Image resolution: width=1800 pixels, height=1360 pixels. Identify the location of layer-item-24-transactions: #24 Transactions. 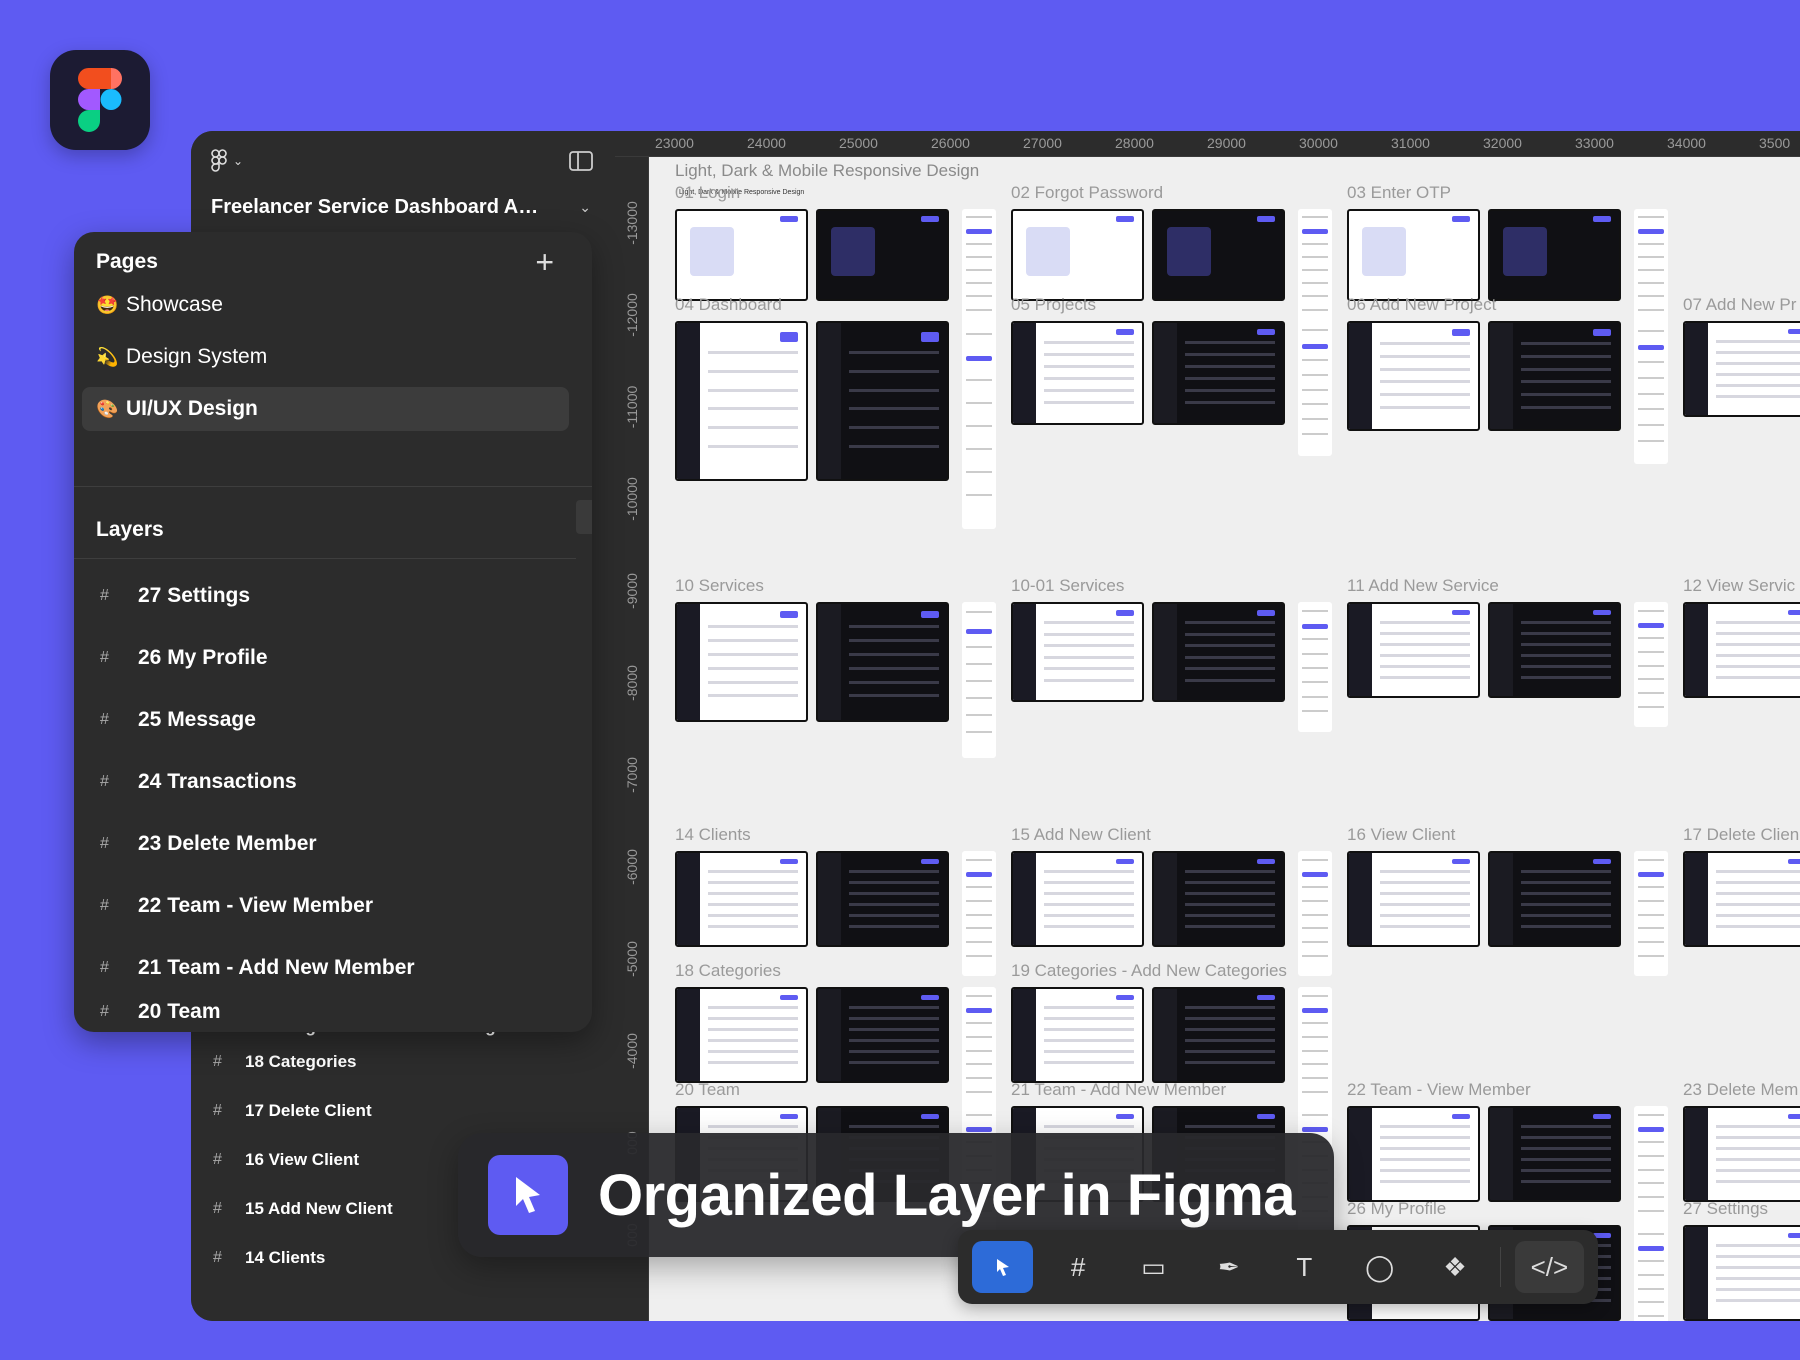
(198, 782).